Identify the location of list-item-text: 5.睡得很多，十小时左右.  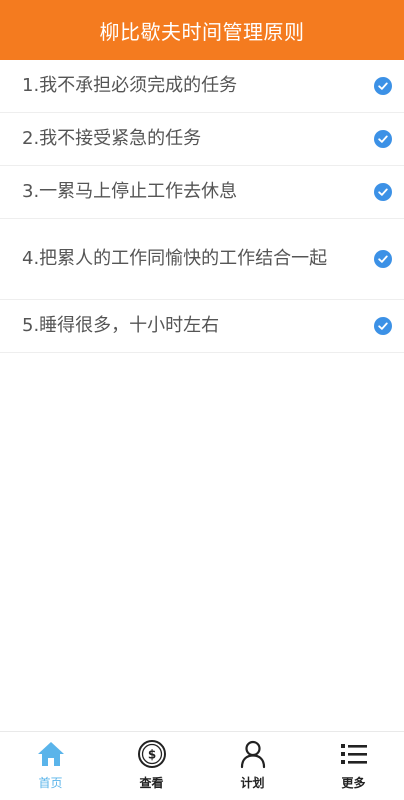
(121, 325).